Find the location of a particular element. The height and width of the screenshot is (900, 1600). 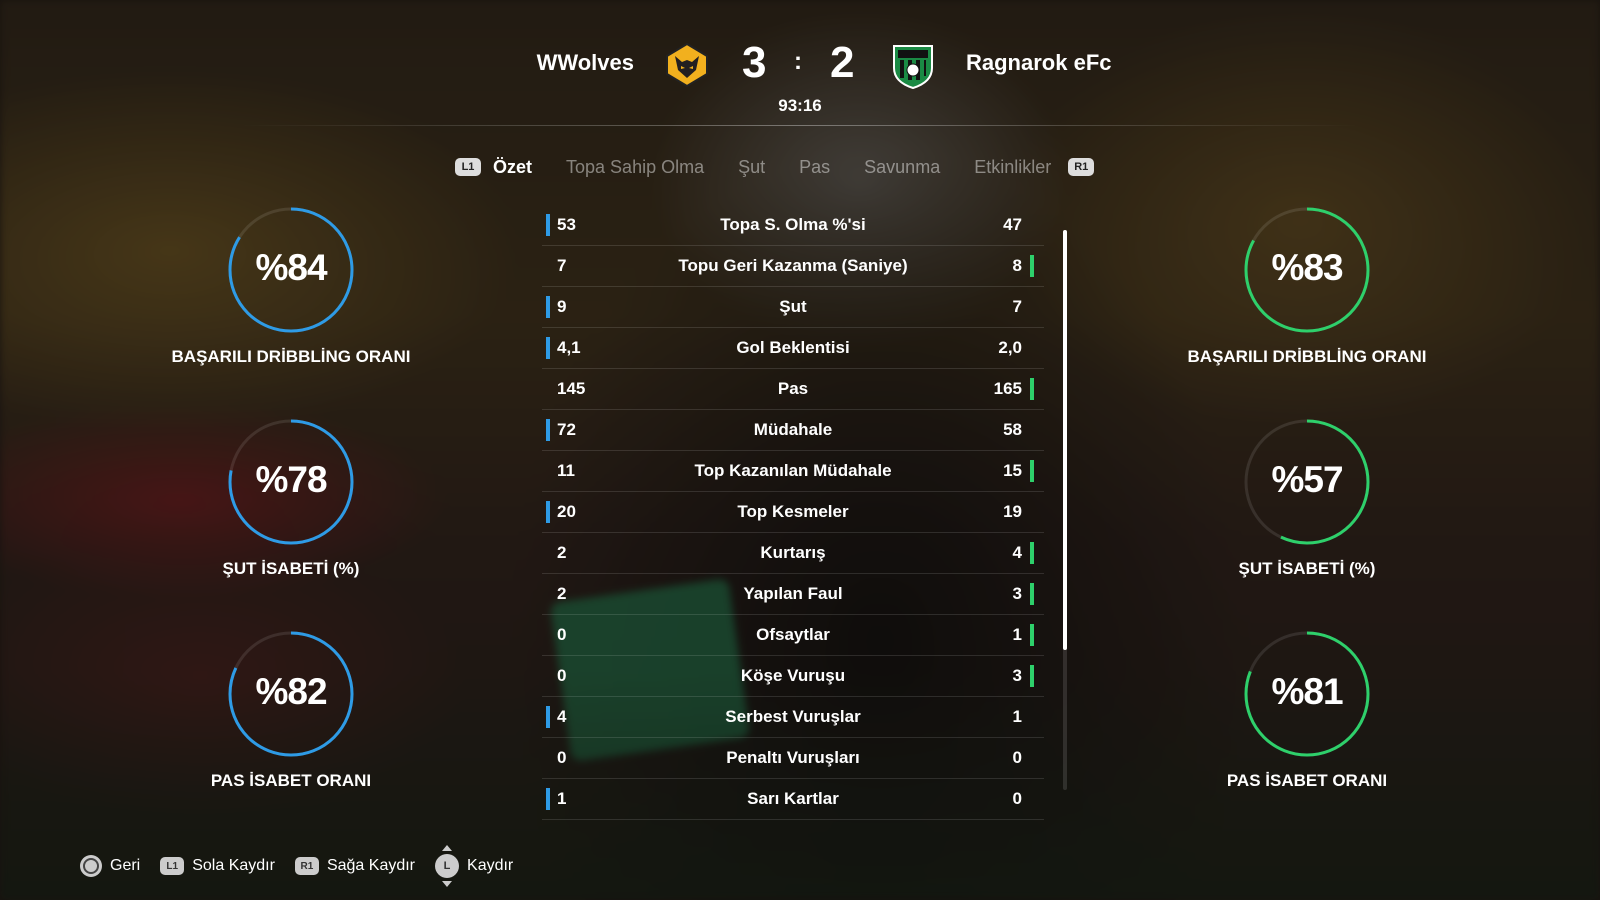

home-dribbling-value: %84 is located at coordinates (291, 267).